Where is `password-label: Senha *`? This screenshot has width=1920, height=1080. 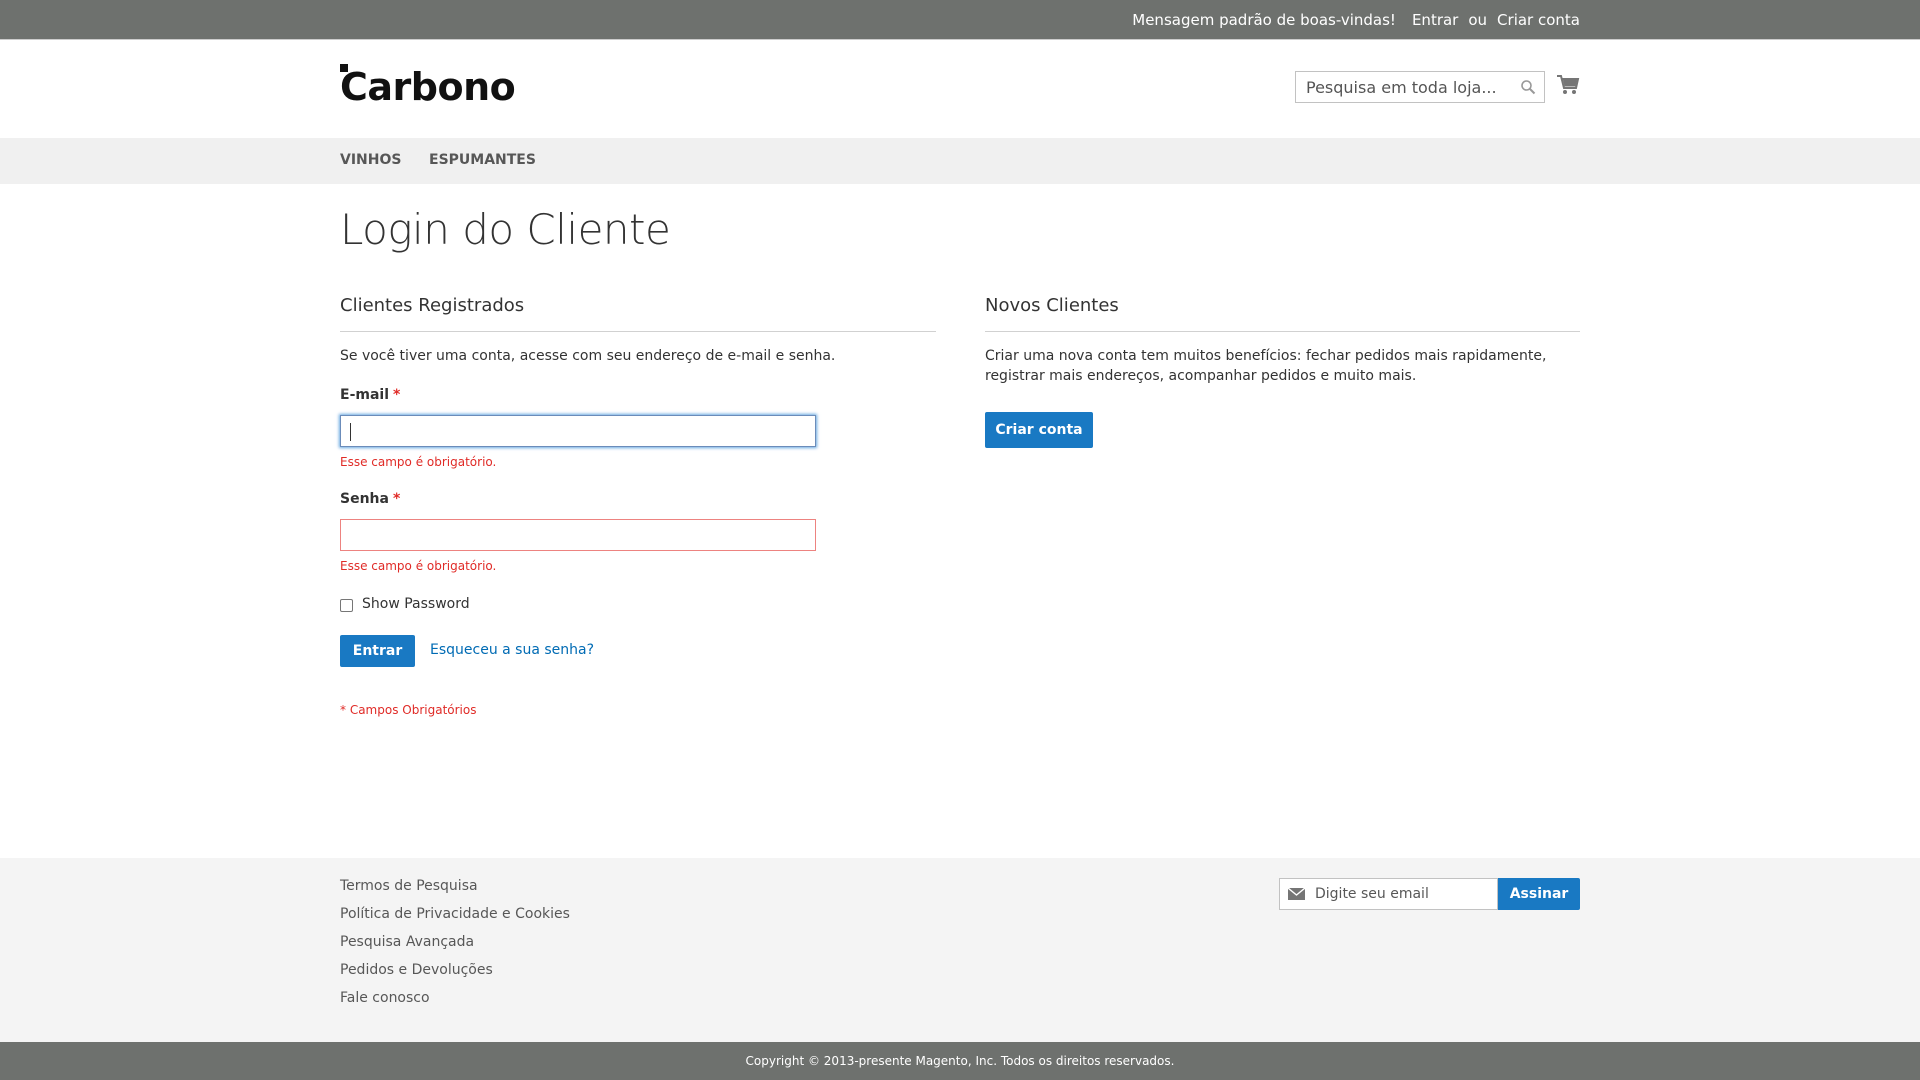 password-label: Senha * is located at coordinates (370, 499).